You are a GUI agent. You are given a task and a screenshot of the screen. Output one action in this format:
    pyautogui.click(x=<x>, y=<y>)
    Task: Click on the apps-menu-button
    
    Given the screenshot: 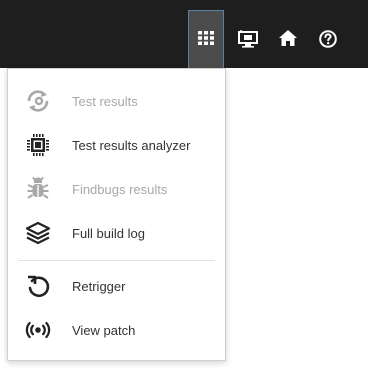 What is the action you would take?
    pyautogui.click(x=206, y=39)
    